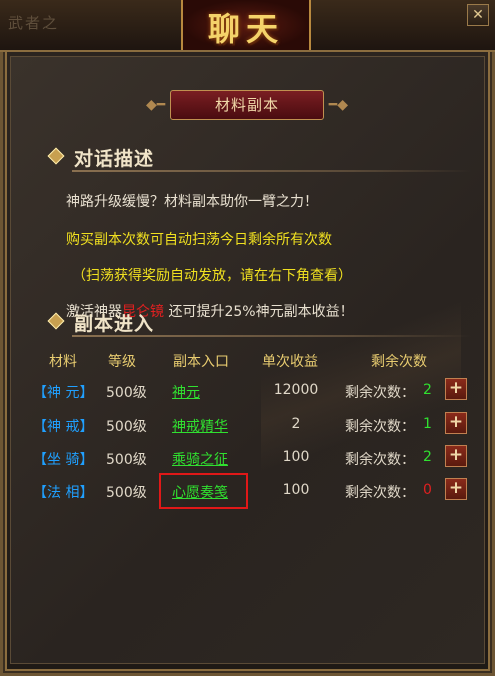 This screenshot has height=676, width=495. I want to click on gain-value: 2, so click(296, 424).